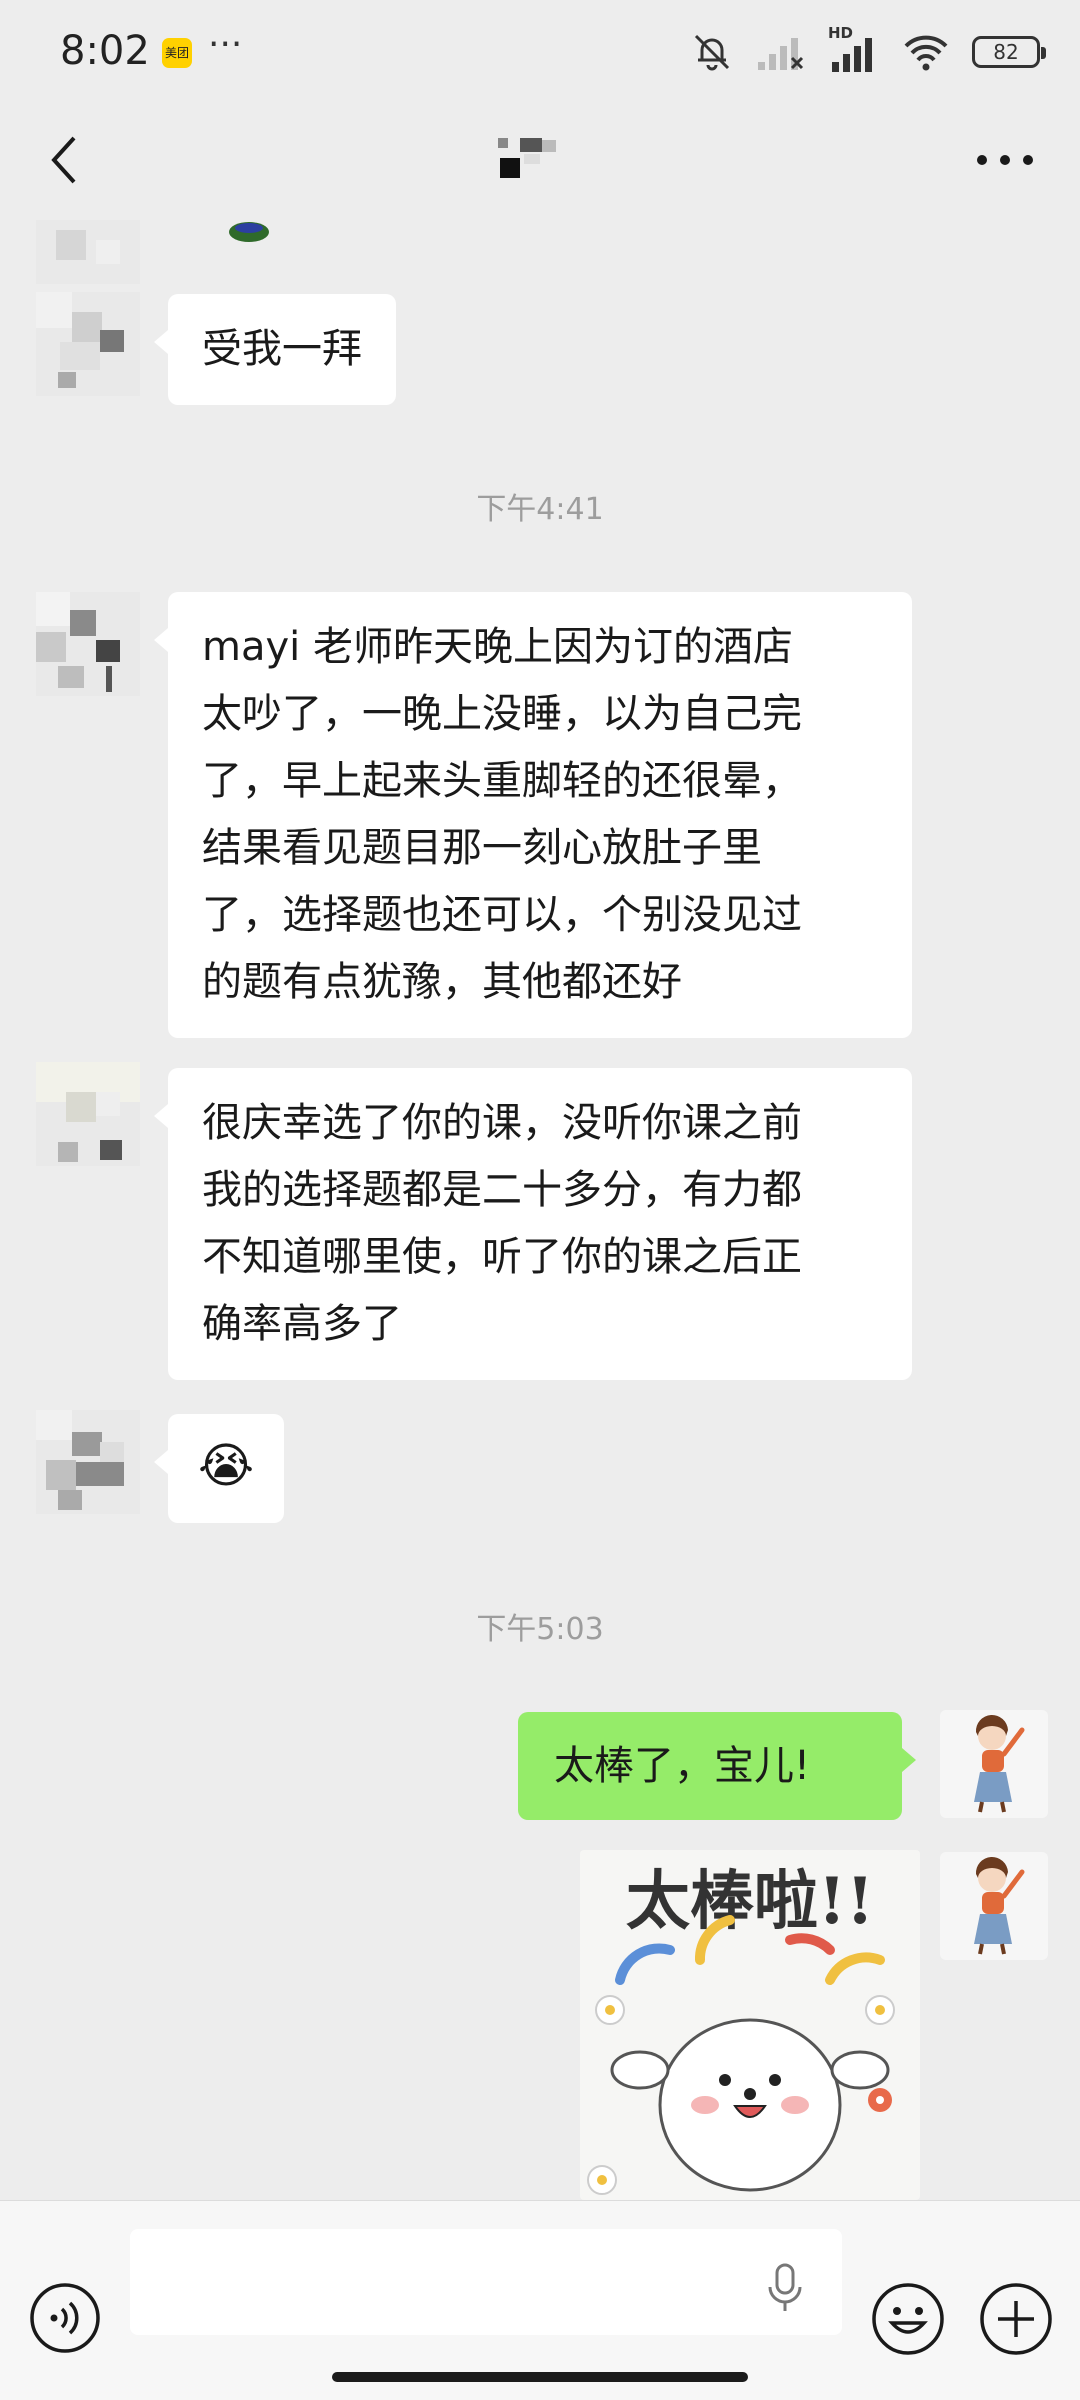 The height and width of the screenshot is (2400, 1080). What do you see at coordinates (482, 848) in the screenshot?
I see `message-line: 结果看见题目那一刻心放肚子里` at bounding box center [482, 848].